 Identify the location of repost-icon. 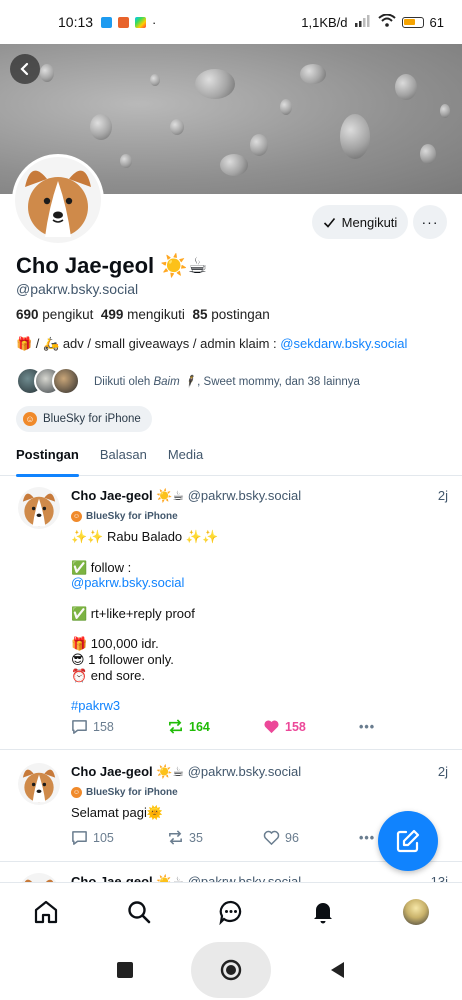
(175, 726).